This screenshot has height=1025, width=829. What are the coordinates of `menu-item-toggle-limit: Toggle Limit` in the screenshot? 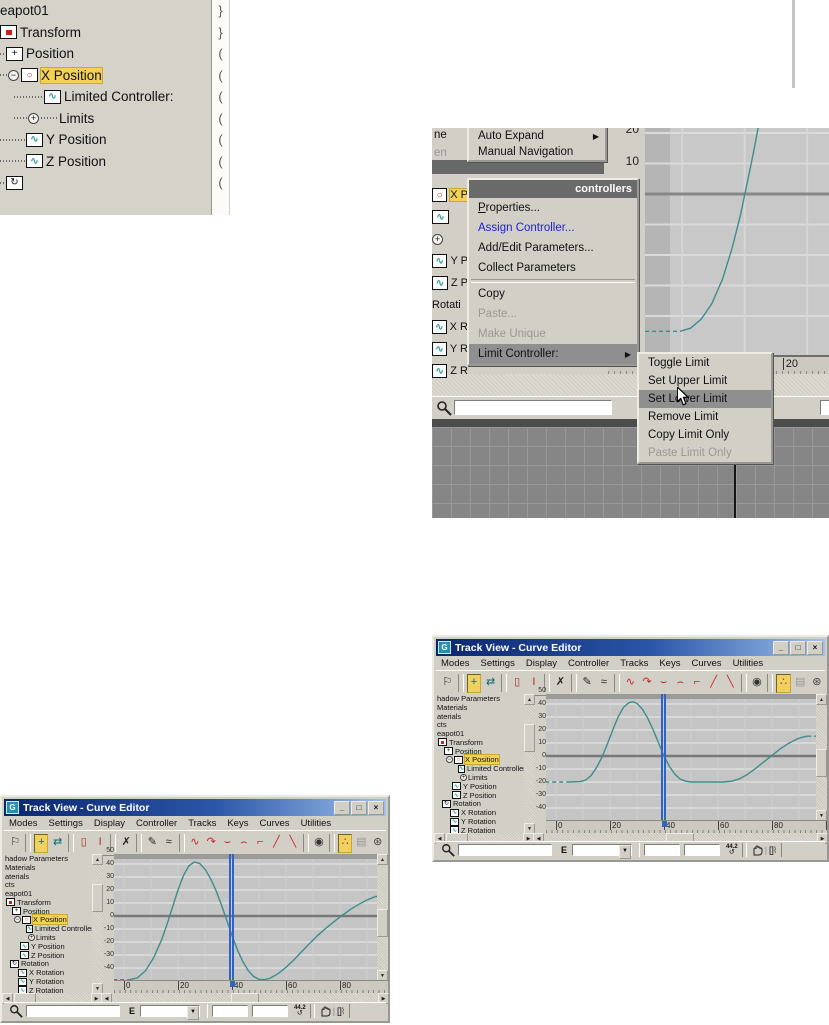 It's located at (705, 363).